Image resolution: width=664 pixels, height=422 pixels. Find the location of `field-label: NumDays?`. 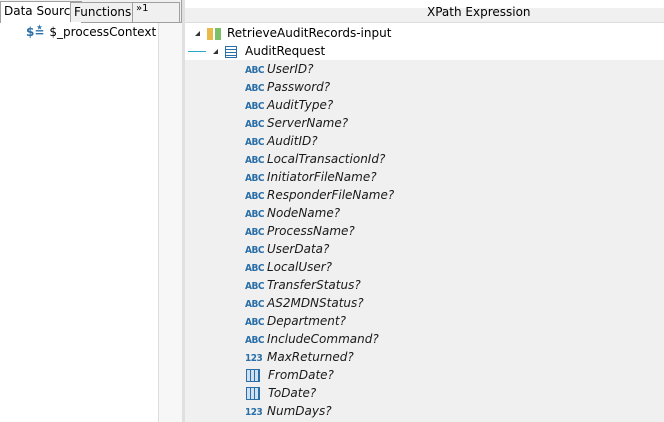

field-label: NumDays? is located at coordinates (299, 411).